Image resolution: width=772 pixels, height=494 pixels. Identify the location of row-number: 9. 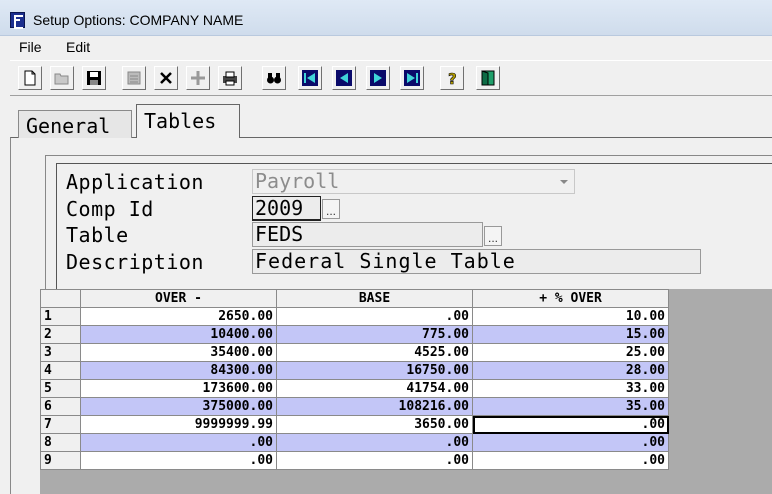
(60, 460).